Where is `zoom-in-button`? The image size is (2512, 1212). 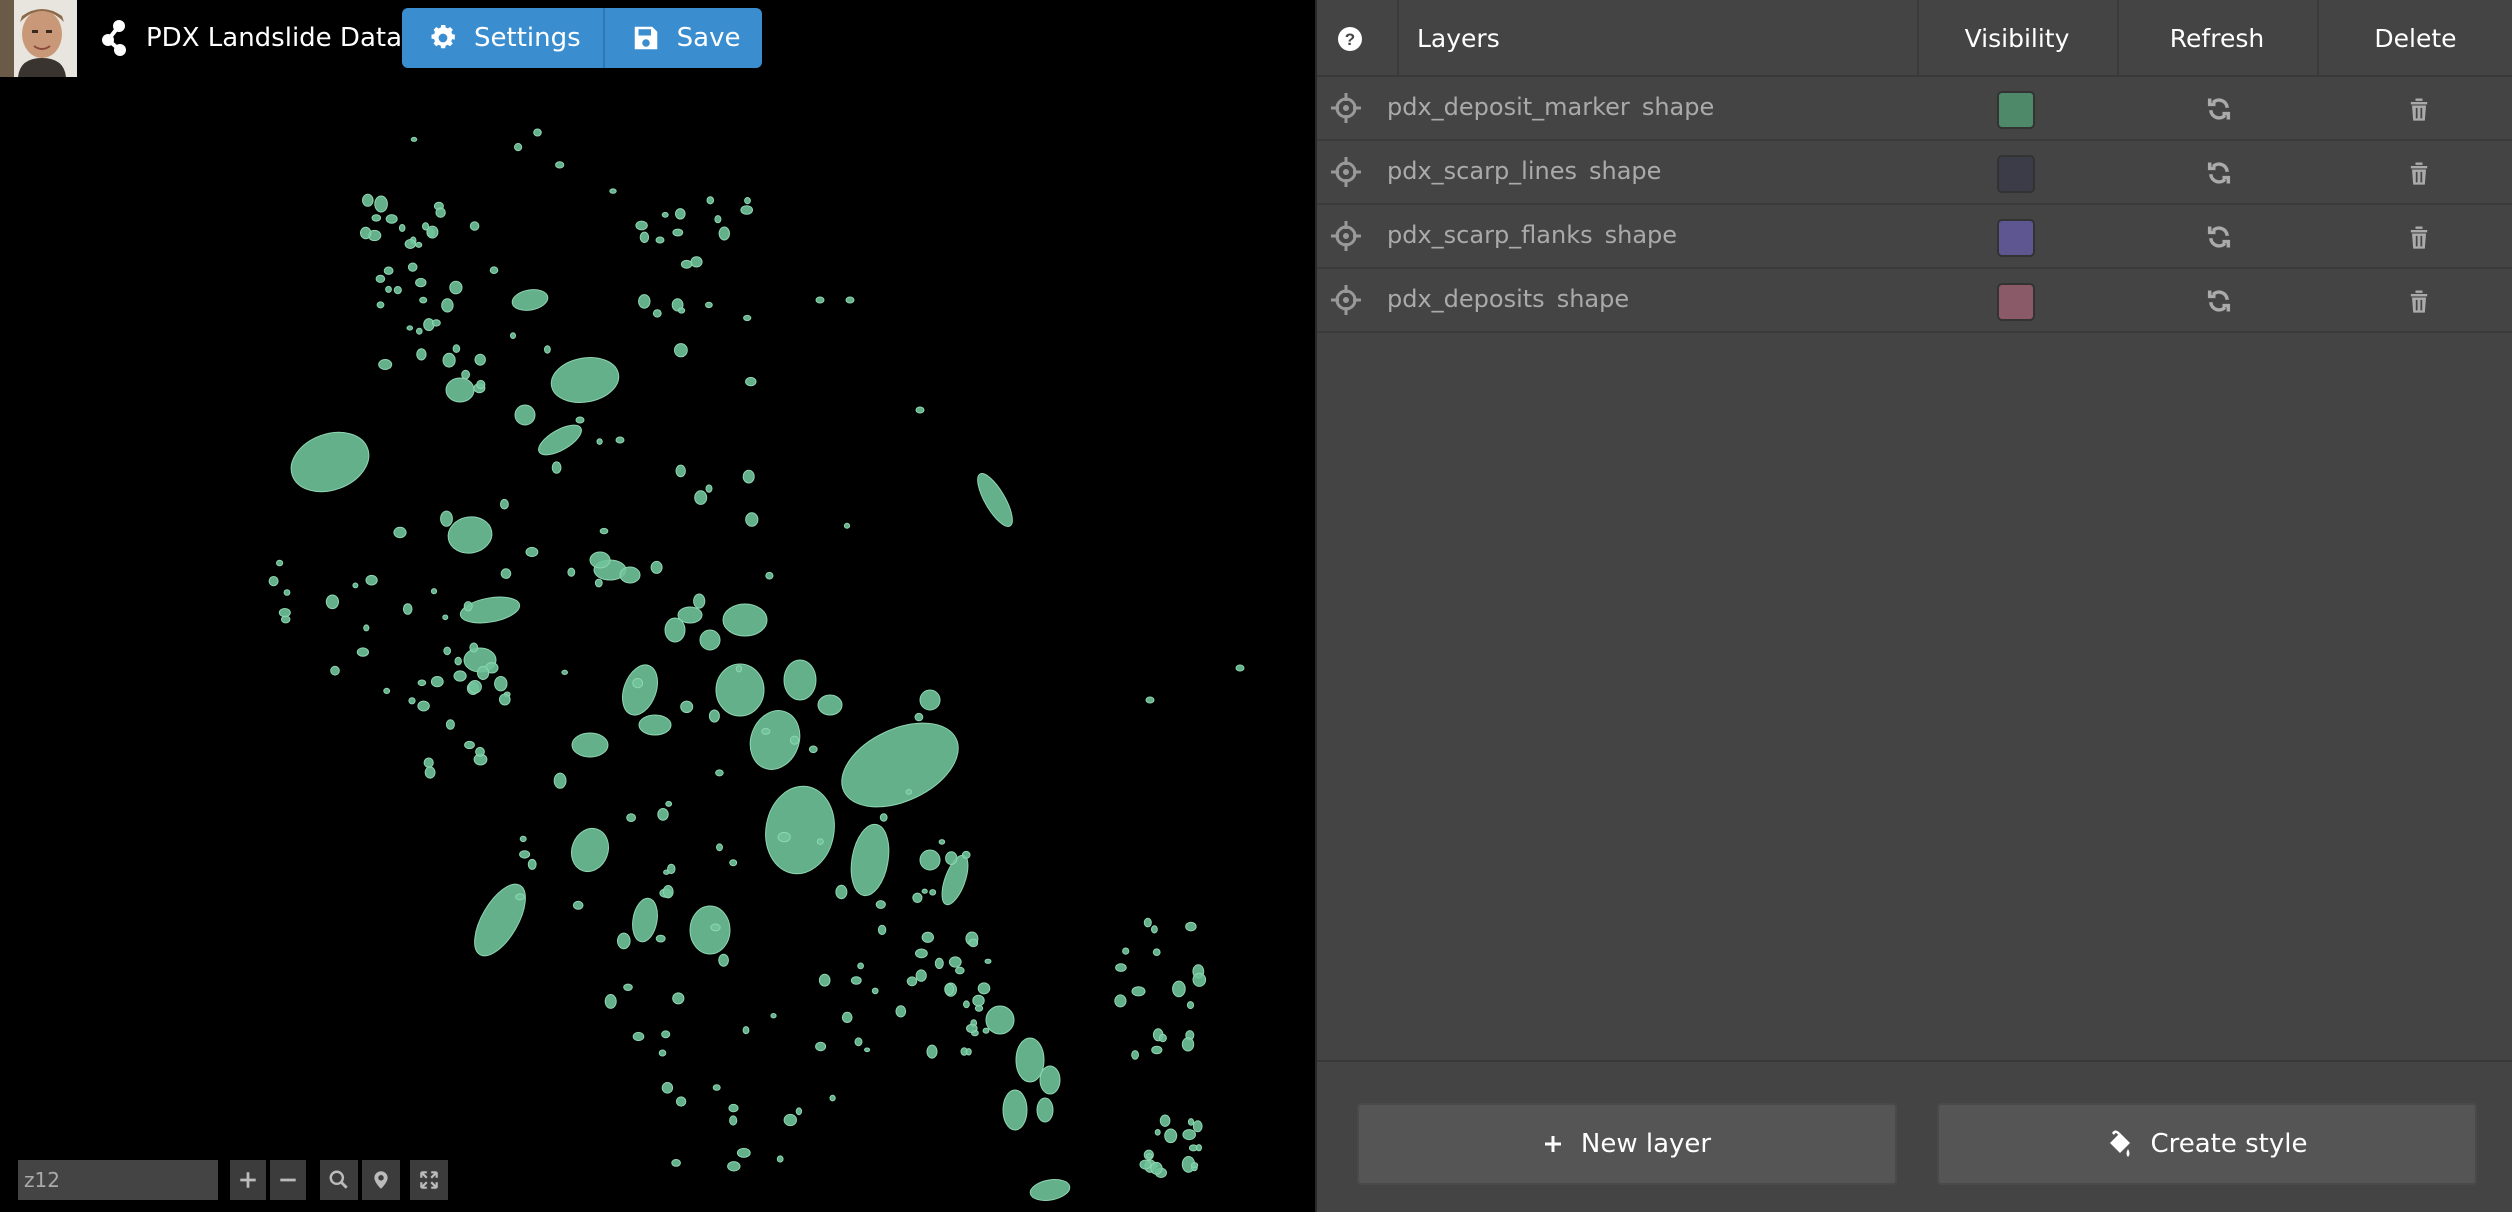 zoom-in-button is located at coordinates (248, 1180).